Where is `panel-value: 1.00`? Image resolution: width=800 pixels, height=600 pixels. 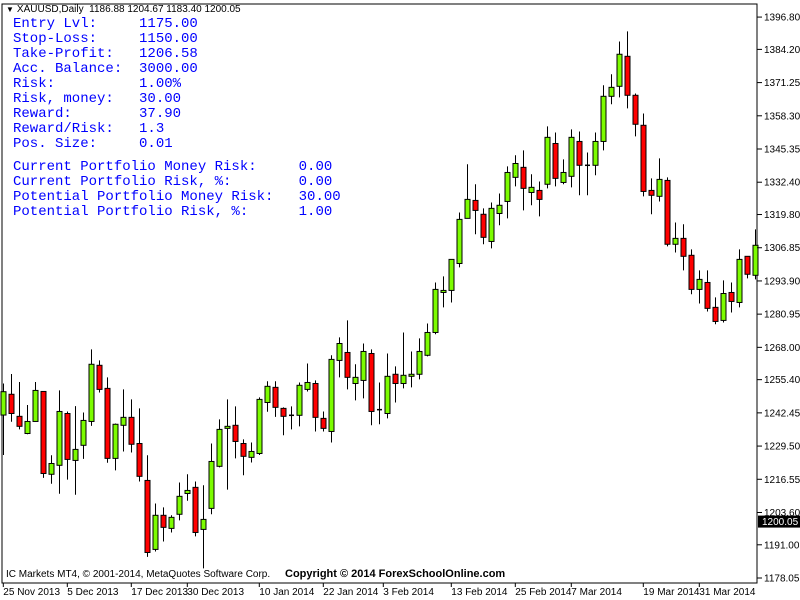 panel-value: 1.00 is located at coordinates (315, 212).